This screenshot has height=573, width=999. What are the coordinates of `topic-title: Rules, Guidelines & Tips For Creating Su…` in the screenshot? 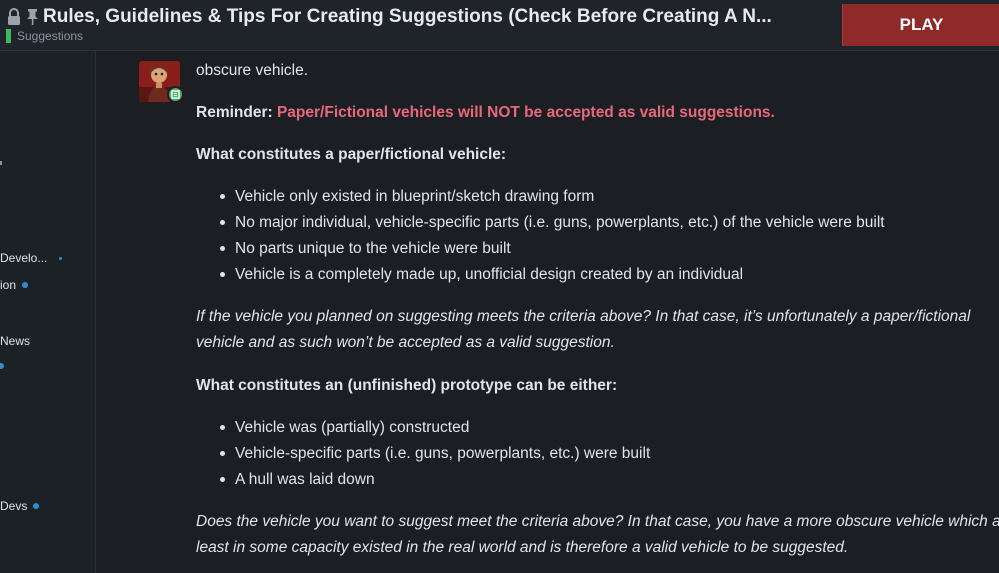 It's located at (407, 17).